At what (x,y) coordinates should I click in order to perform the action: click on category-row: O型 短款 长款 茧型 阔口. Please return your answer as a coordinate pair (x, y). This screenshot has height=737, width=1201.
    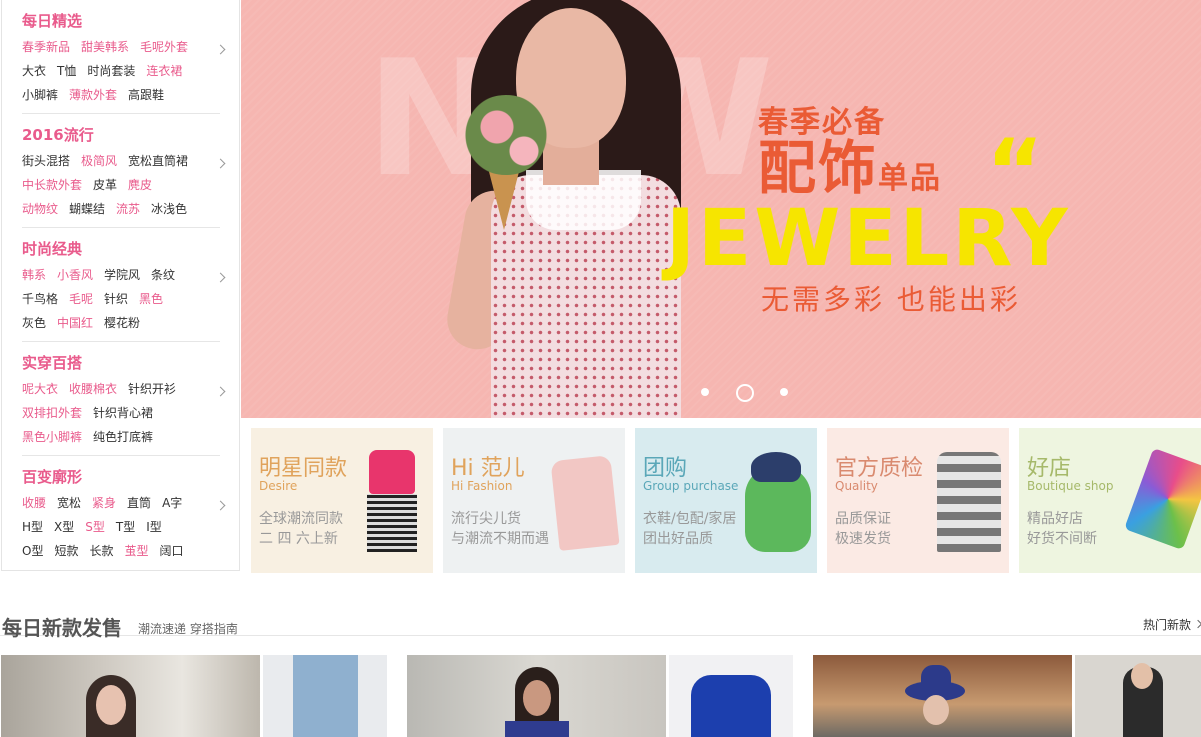
    Looking at the image, I should click on (108, 550).